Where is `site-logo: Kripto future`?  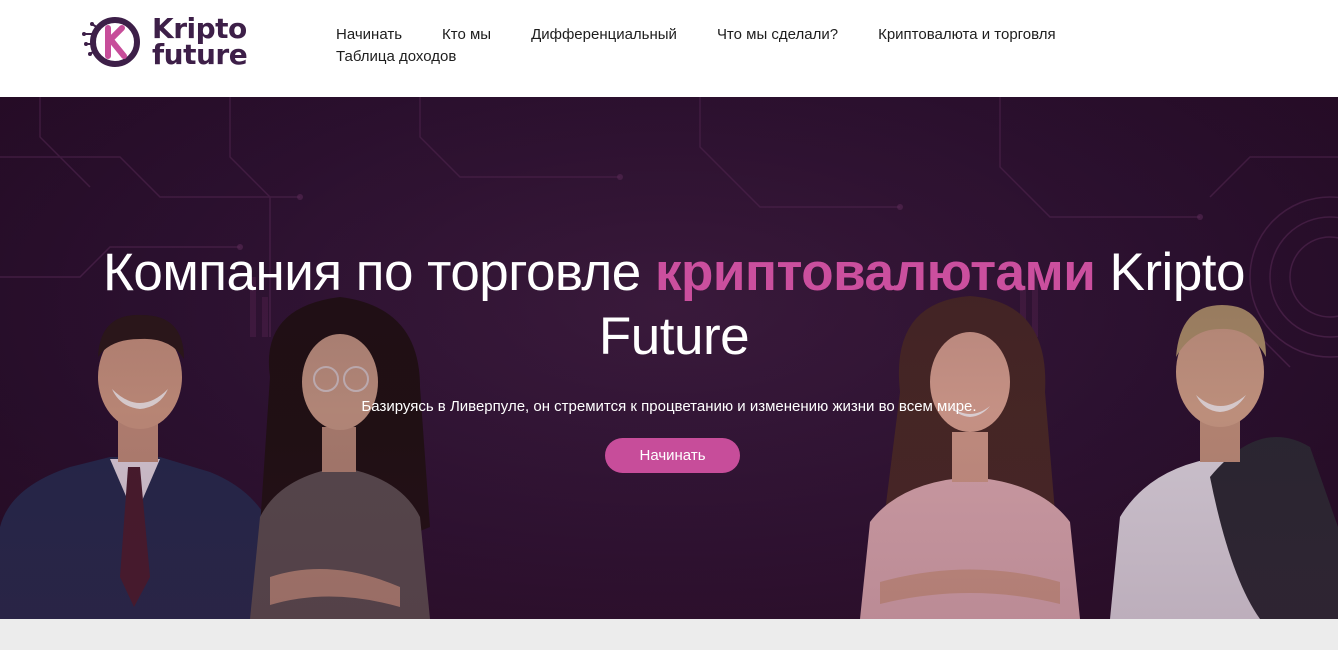
site-logo: Kripto future is located at coordinates (177, 42).